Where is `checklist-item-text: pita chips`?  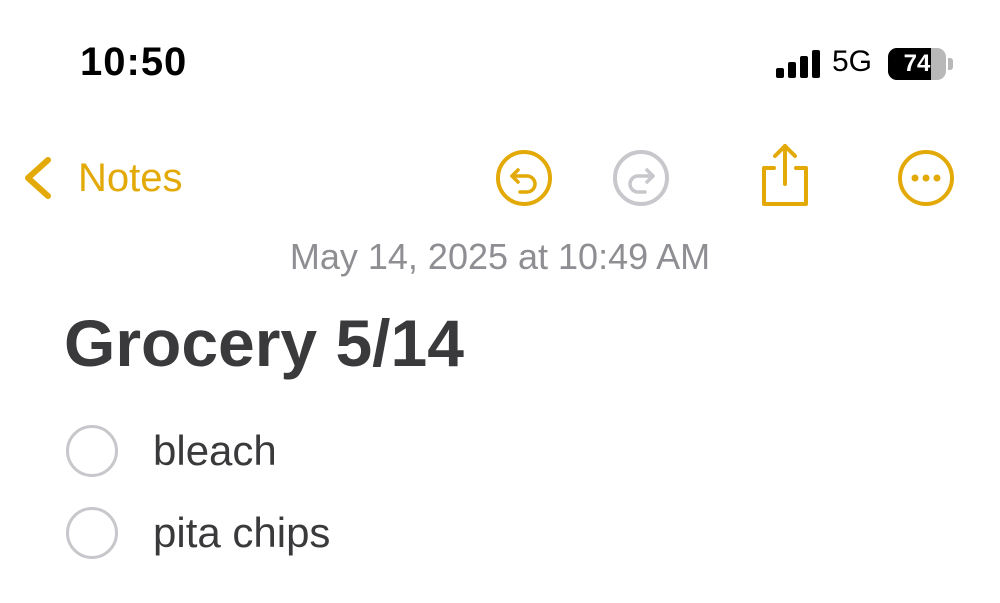
checklist-item-text: pita chips is located at coordinates (241, 533).